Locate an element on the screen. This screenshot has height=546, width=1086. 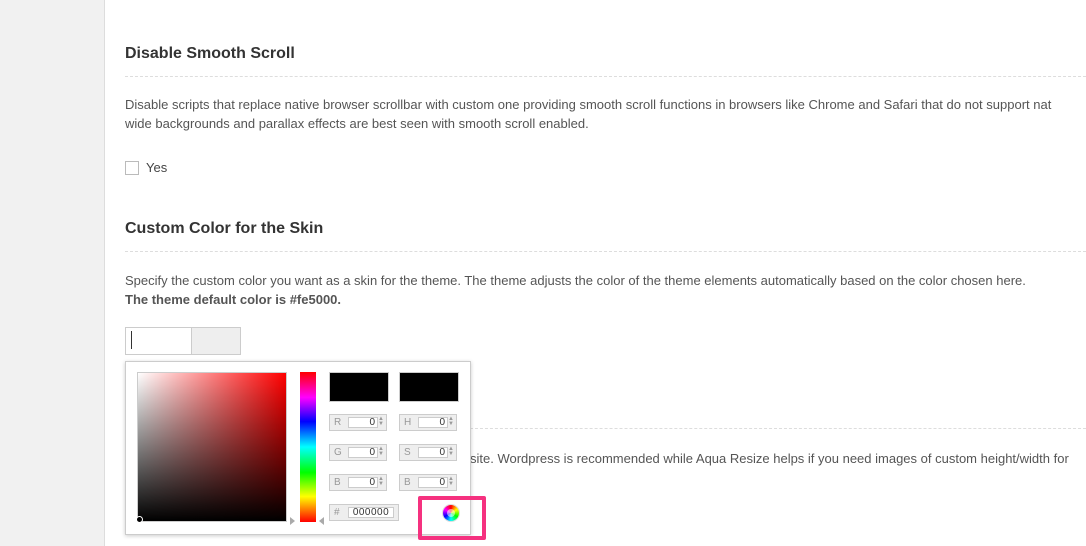
smooth-scroll-option: Yes is located at coordinates (146, 167).